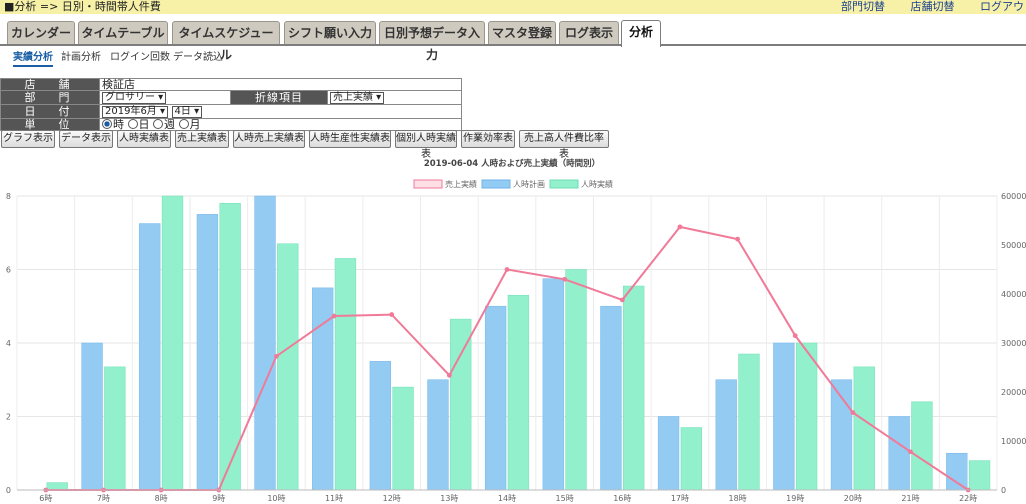 This screenshot has width=1026, height=504. What do you see at coordinates (140, 55) in the screenshot?
I see `subtab-login-count: ログイン回数` at bounding box center [140, 55].